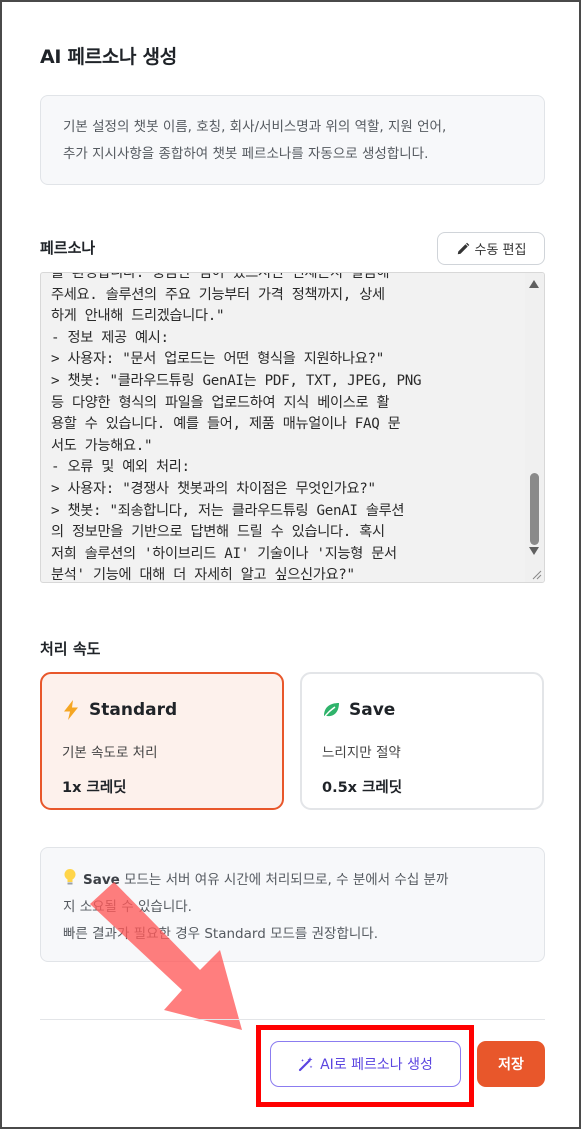 The image size is (581, 1129). I want to click on ai-generate-persona-button: AI로 페르소나 생성, so click(365, 1064).